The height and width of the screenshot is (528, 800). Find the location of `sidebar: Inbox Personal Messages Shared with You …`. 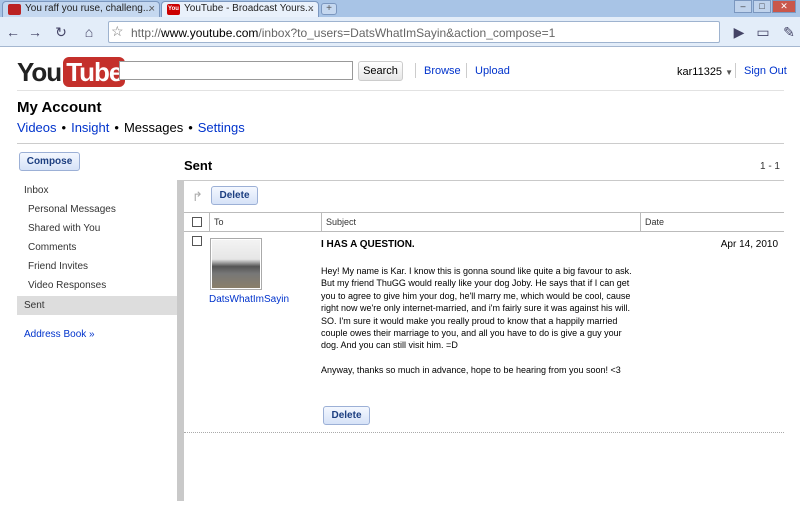

sidebar: Inbox Personal Messages Shared with You … is located at coordinates (97, 340).